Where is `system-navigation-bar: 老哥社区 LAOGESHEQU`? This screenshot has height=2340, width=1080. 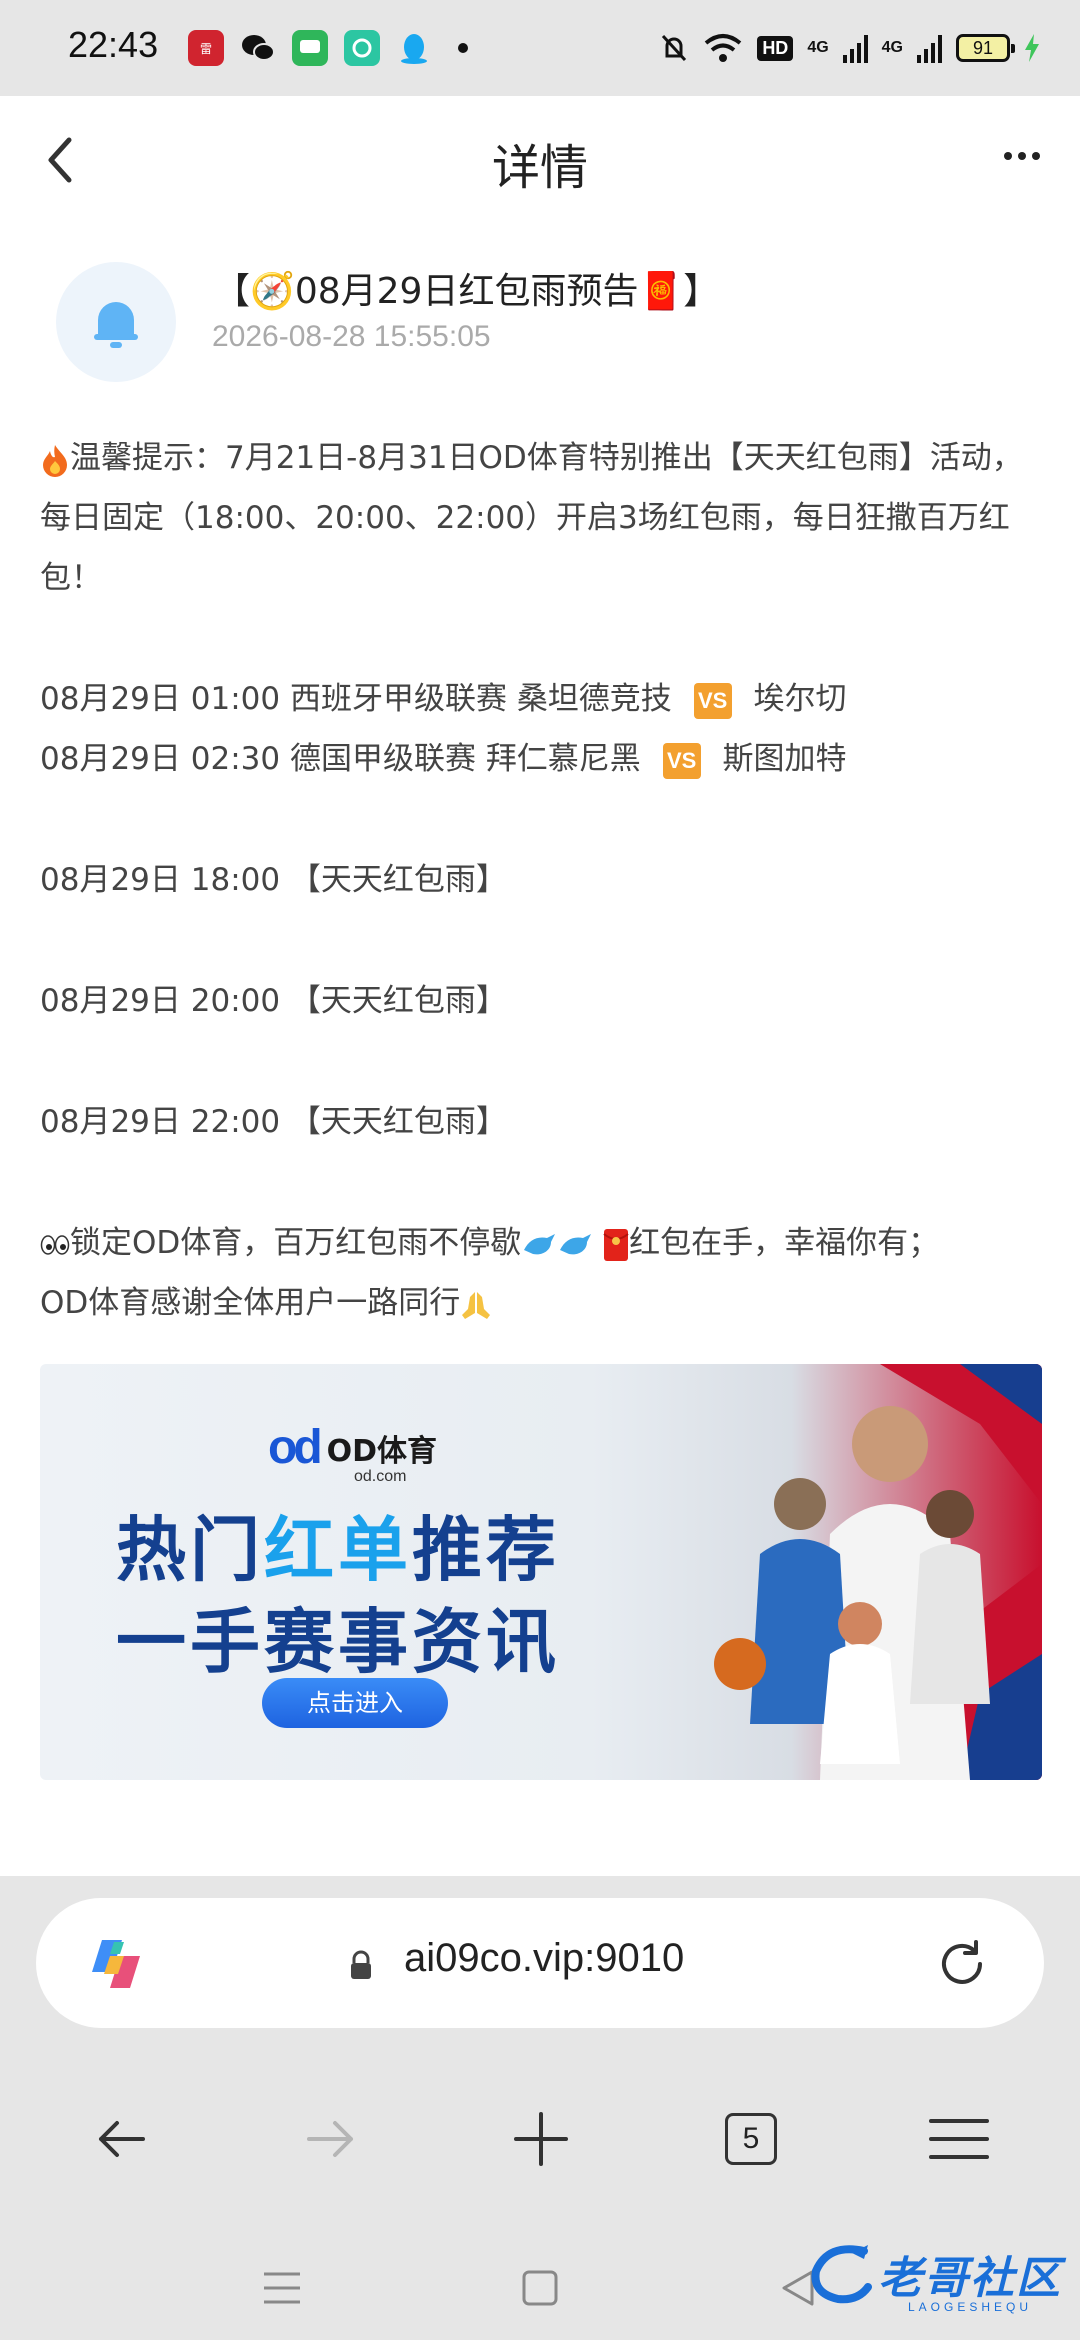 system-navigation-bar: 老哥社区 LAOGESHEQU is located at coordinates (540, 2288).